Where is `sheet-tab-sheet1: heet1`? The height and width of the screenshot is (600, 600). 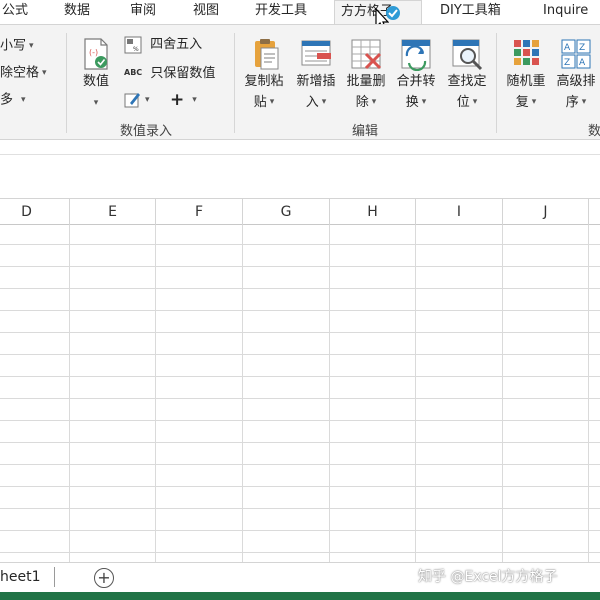
sheet-tab-sheet1: heet1 is located at coordinates (26, 577).